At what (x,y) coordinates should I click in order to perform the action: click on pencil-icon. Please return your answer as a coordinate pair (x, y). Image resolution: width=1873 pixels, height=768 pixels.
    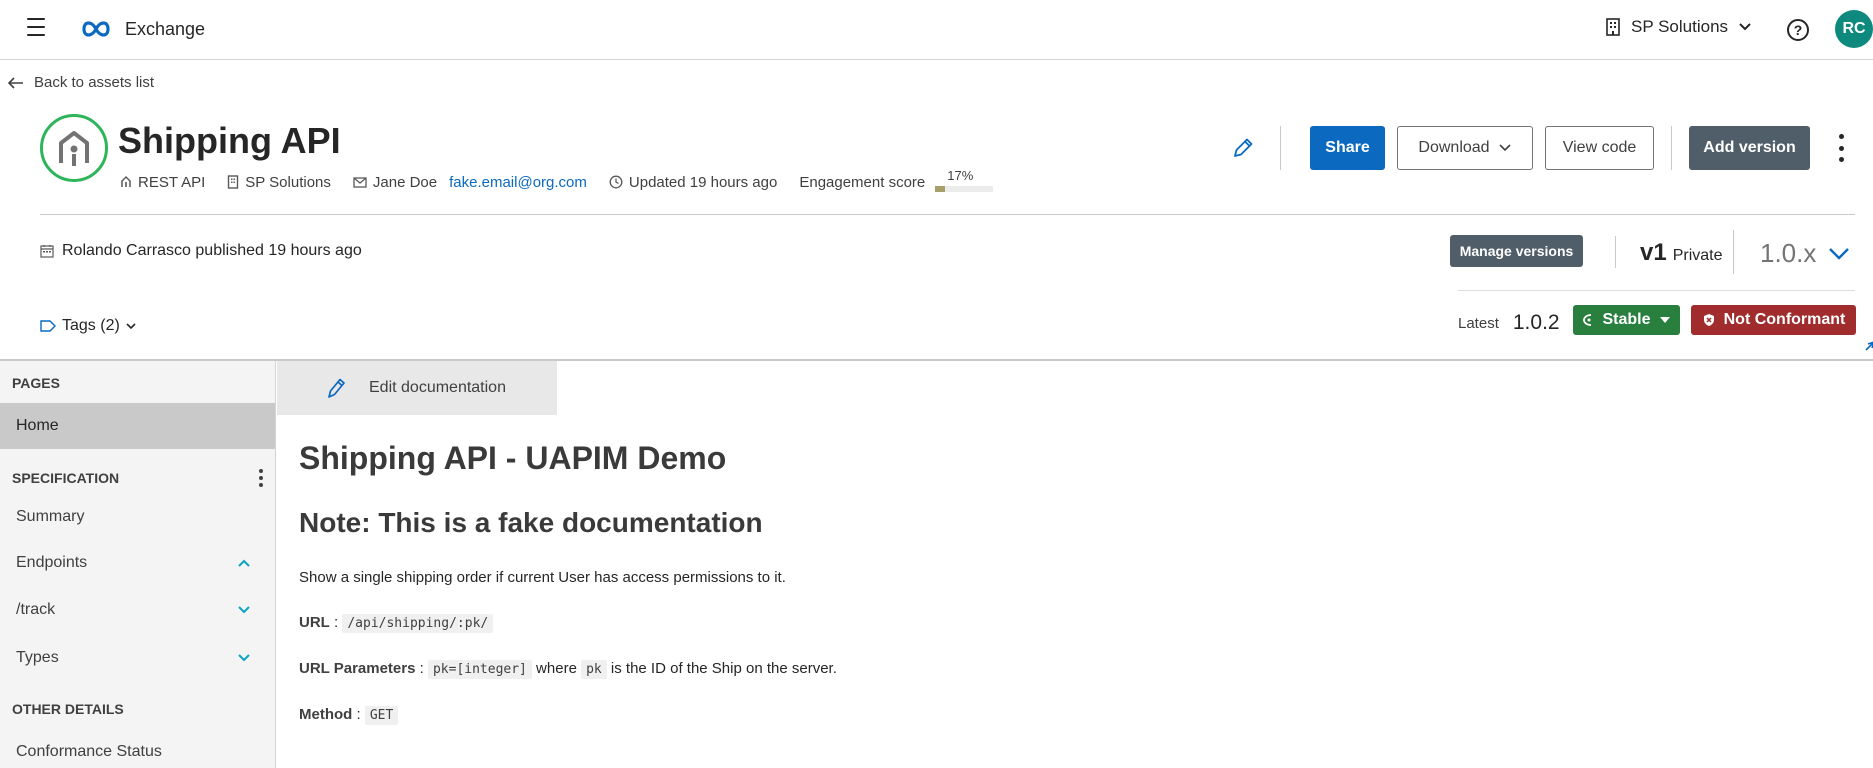
    Looking at the image, I should click on (336, 388).